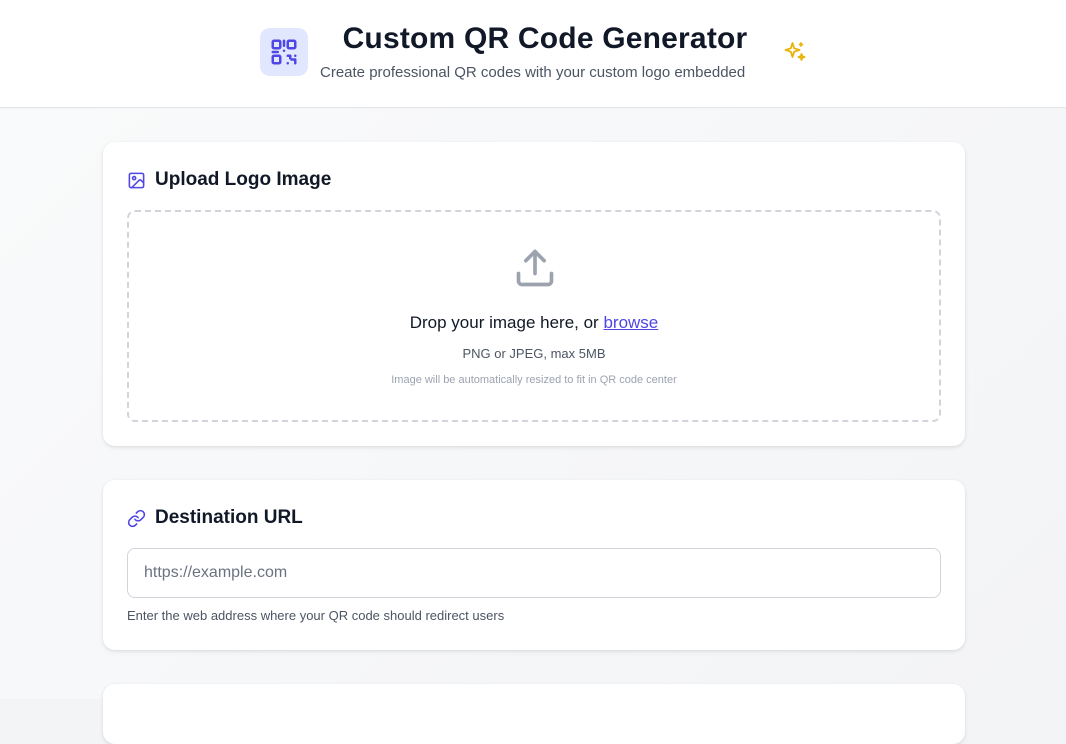 The height and width of the screenshot is (744, 1066). I want to click on next-card, so click(534, 714).